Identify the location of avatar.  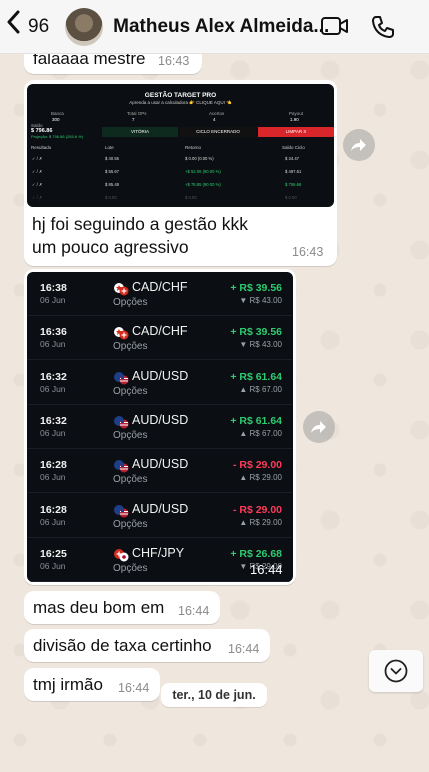
(84, 26).